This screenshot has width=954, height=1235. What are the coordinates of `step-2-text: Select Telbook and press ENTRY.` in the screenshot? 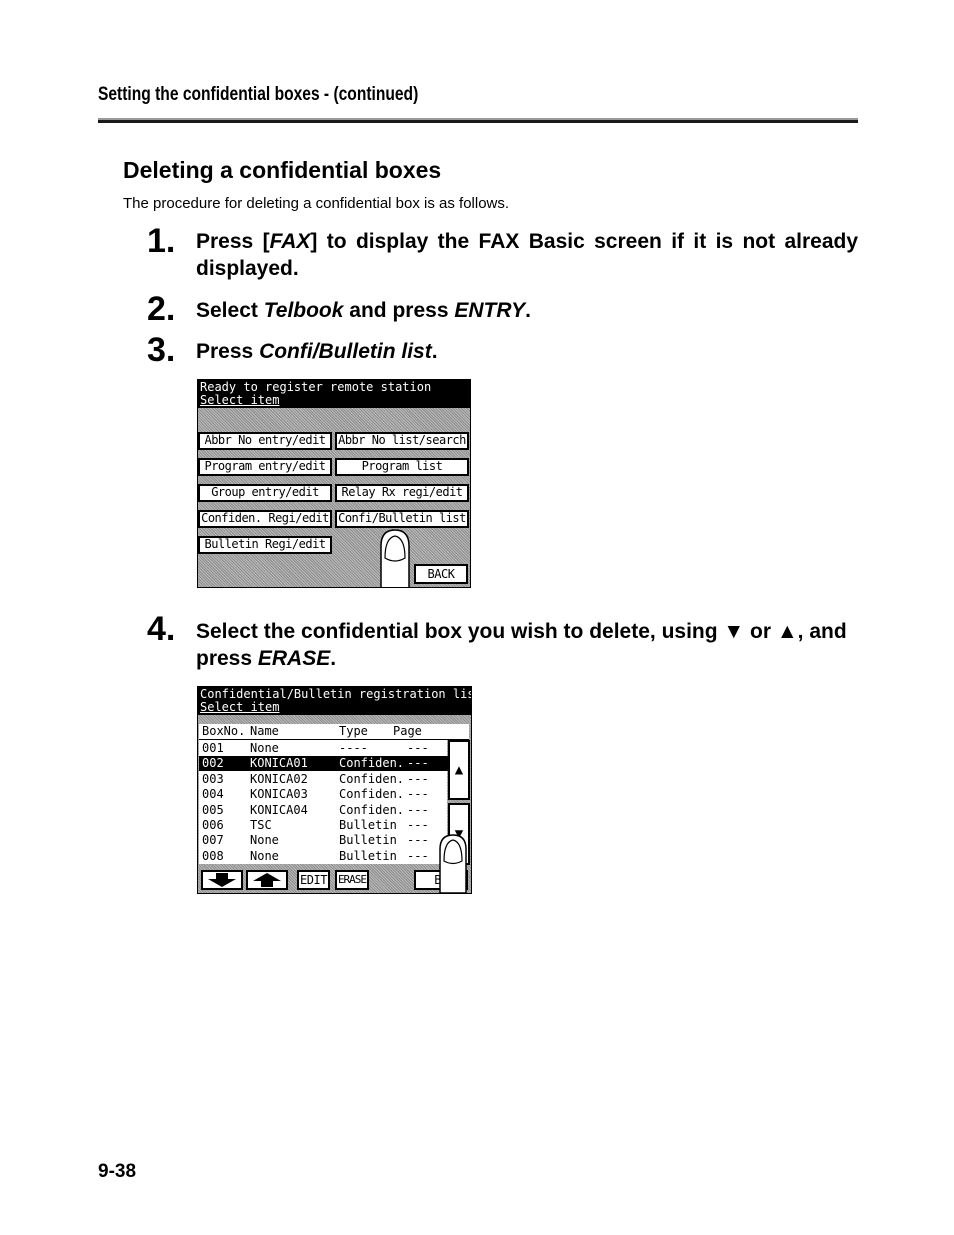 It's located at (363, 310).